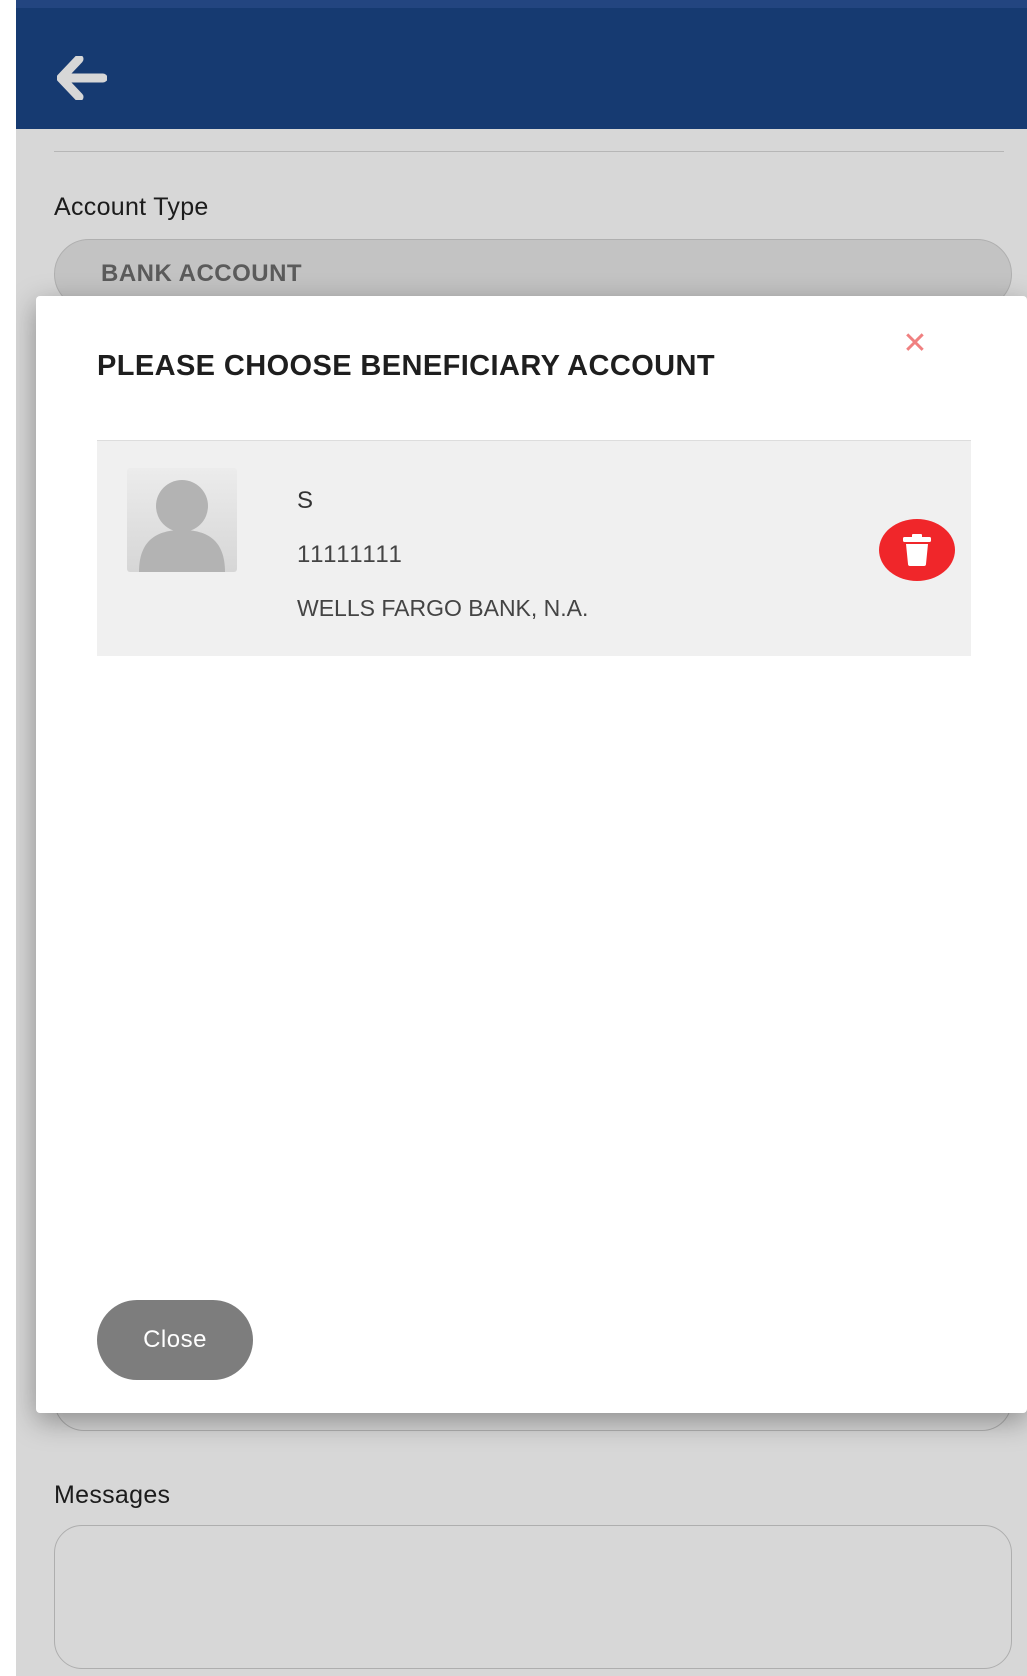 The image size is (1027, 1676). What do you see at coordinates (175, 1340) in the screenshot?
I see `close-button: Close` at bounding box center [175, 1340].